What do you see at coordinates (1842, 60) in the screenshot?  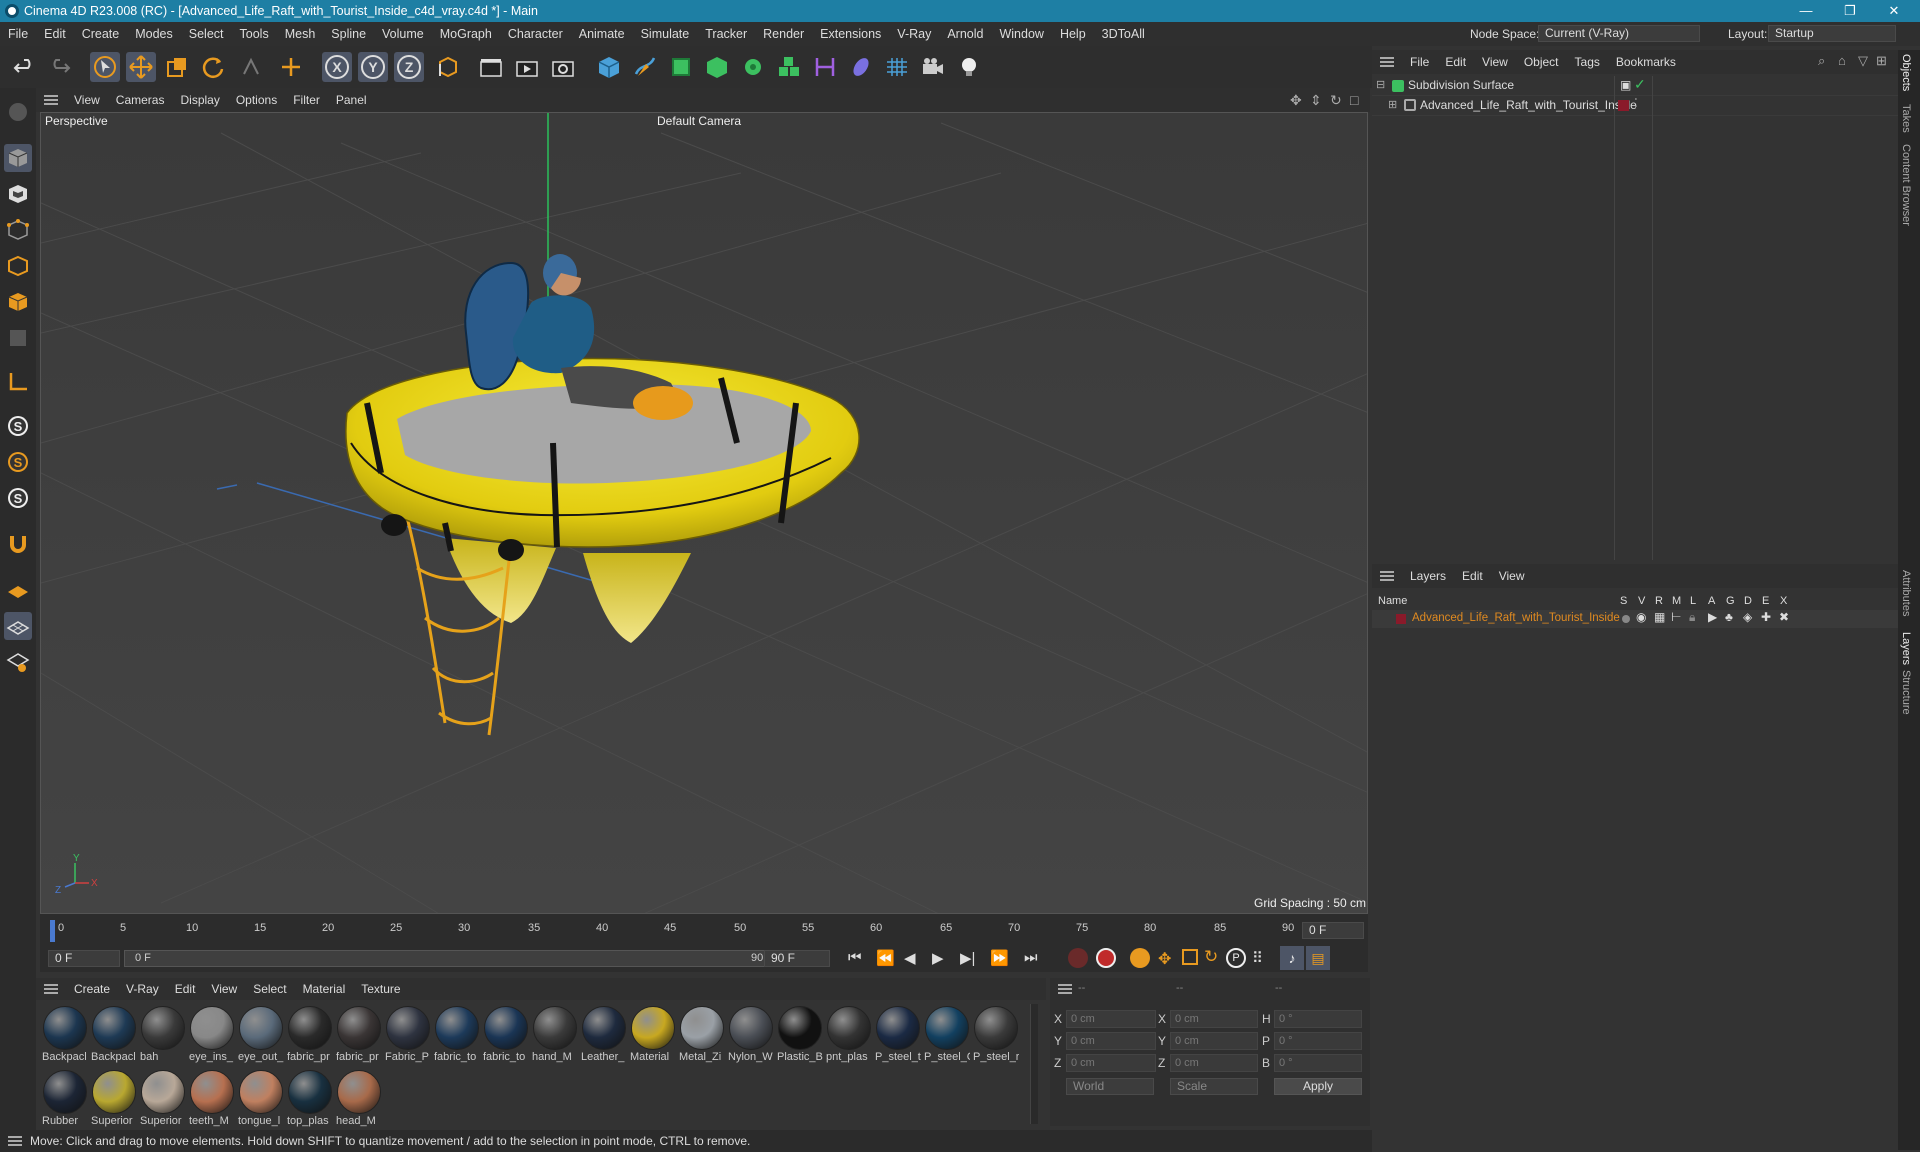 I see `objects-home-icon: ⌂` at bounding box center [1842, 60].